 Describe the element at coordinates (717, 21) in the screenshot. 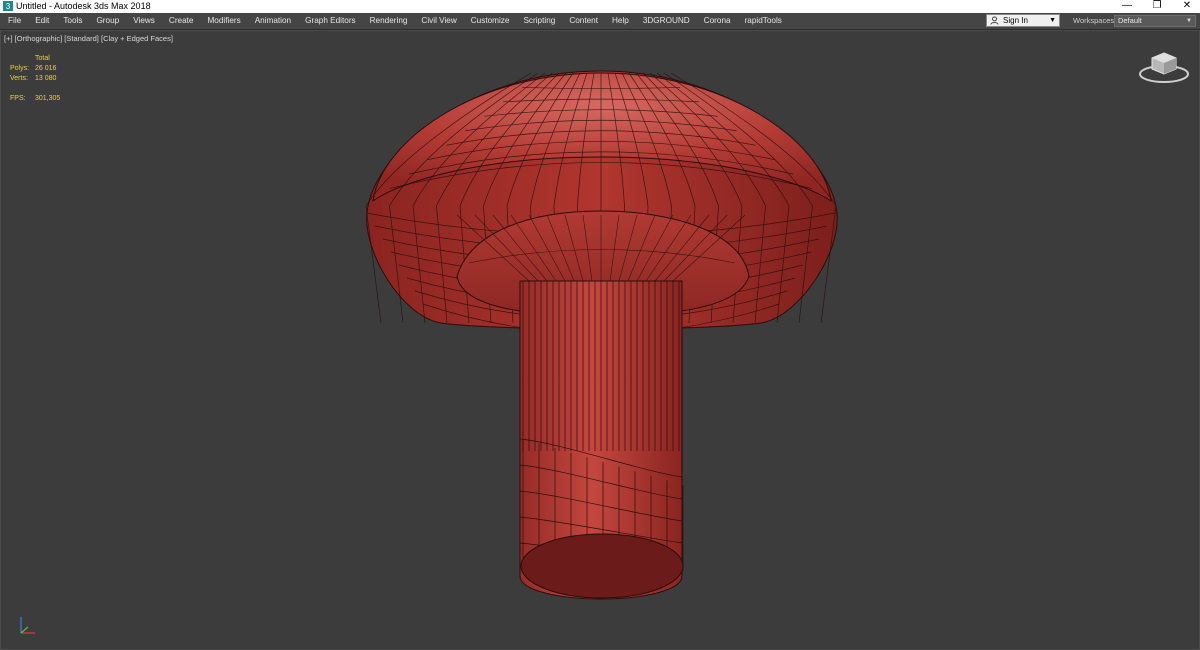

I see `menu-corona: Corona` at that location.